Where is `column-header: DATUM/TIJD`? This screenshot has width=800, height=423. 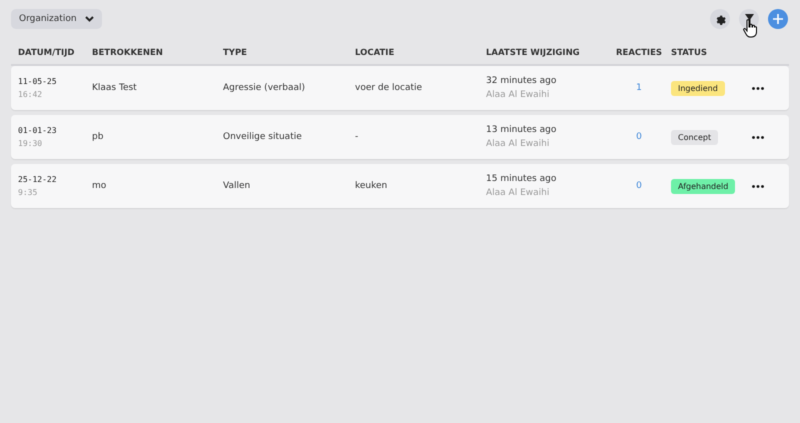
column-header: DATUM/TIJD is located at coordinates (47, 53).